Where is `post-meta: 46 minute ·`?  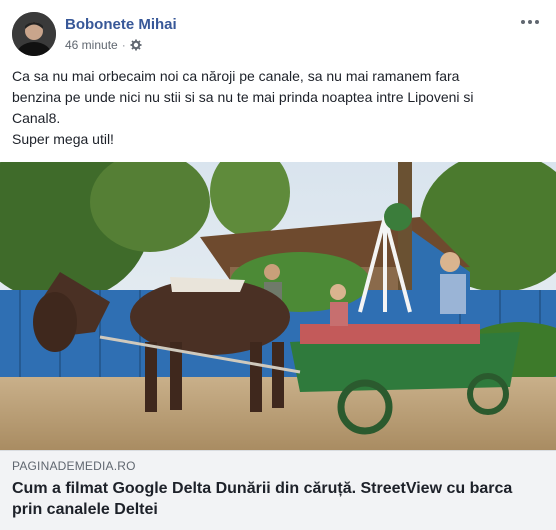 post-meta: 46 minute · is located at coordinates (103, 45).